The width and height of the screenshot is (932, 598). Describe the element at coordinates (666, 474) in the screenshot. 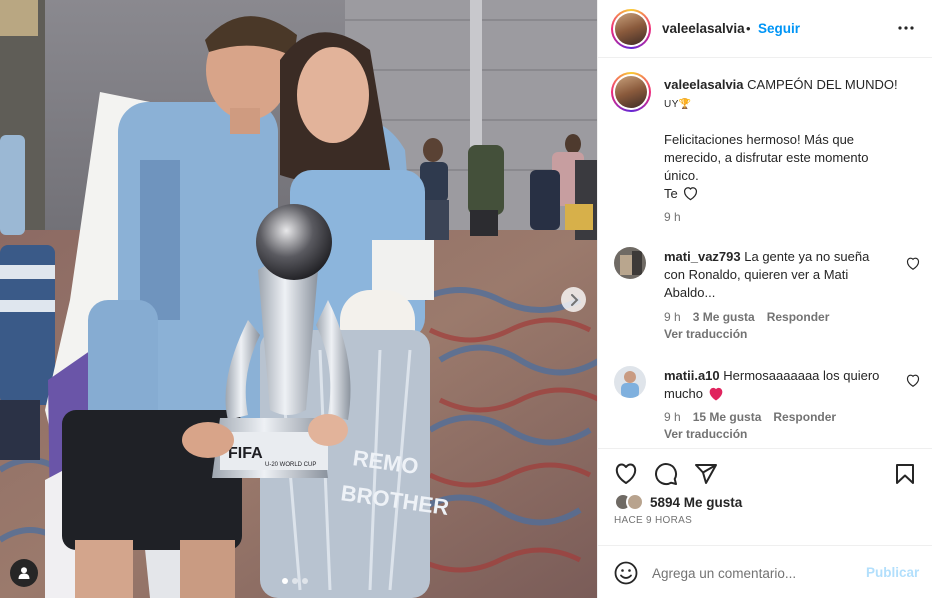

I see `comment-icon` at that location.